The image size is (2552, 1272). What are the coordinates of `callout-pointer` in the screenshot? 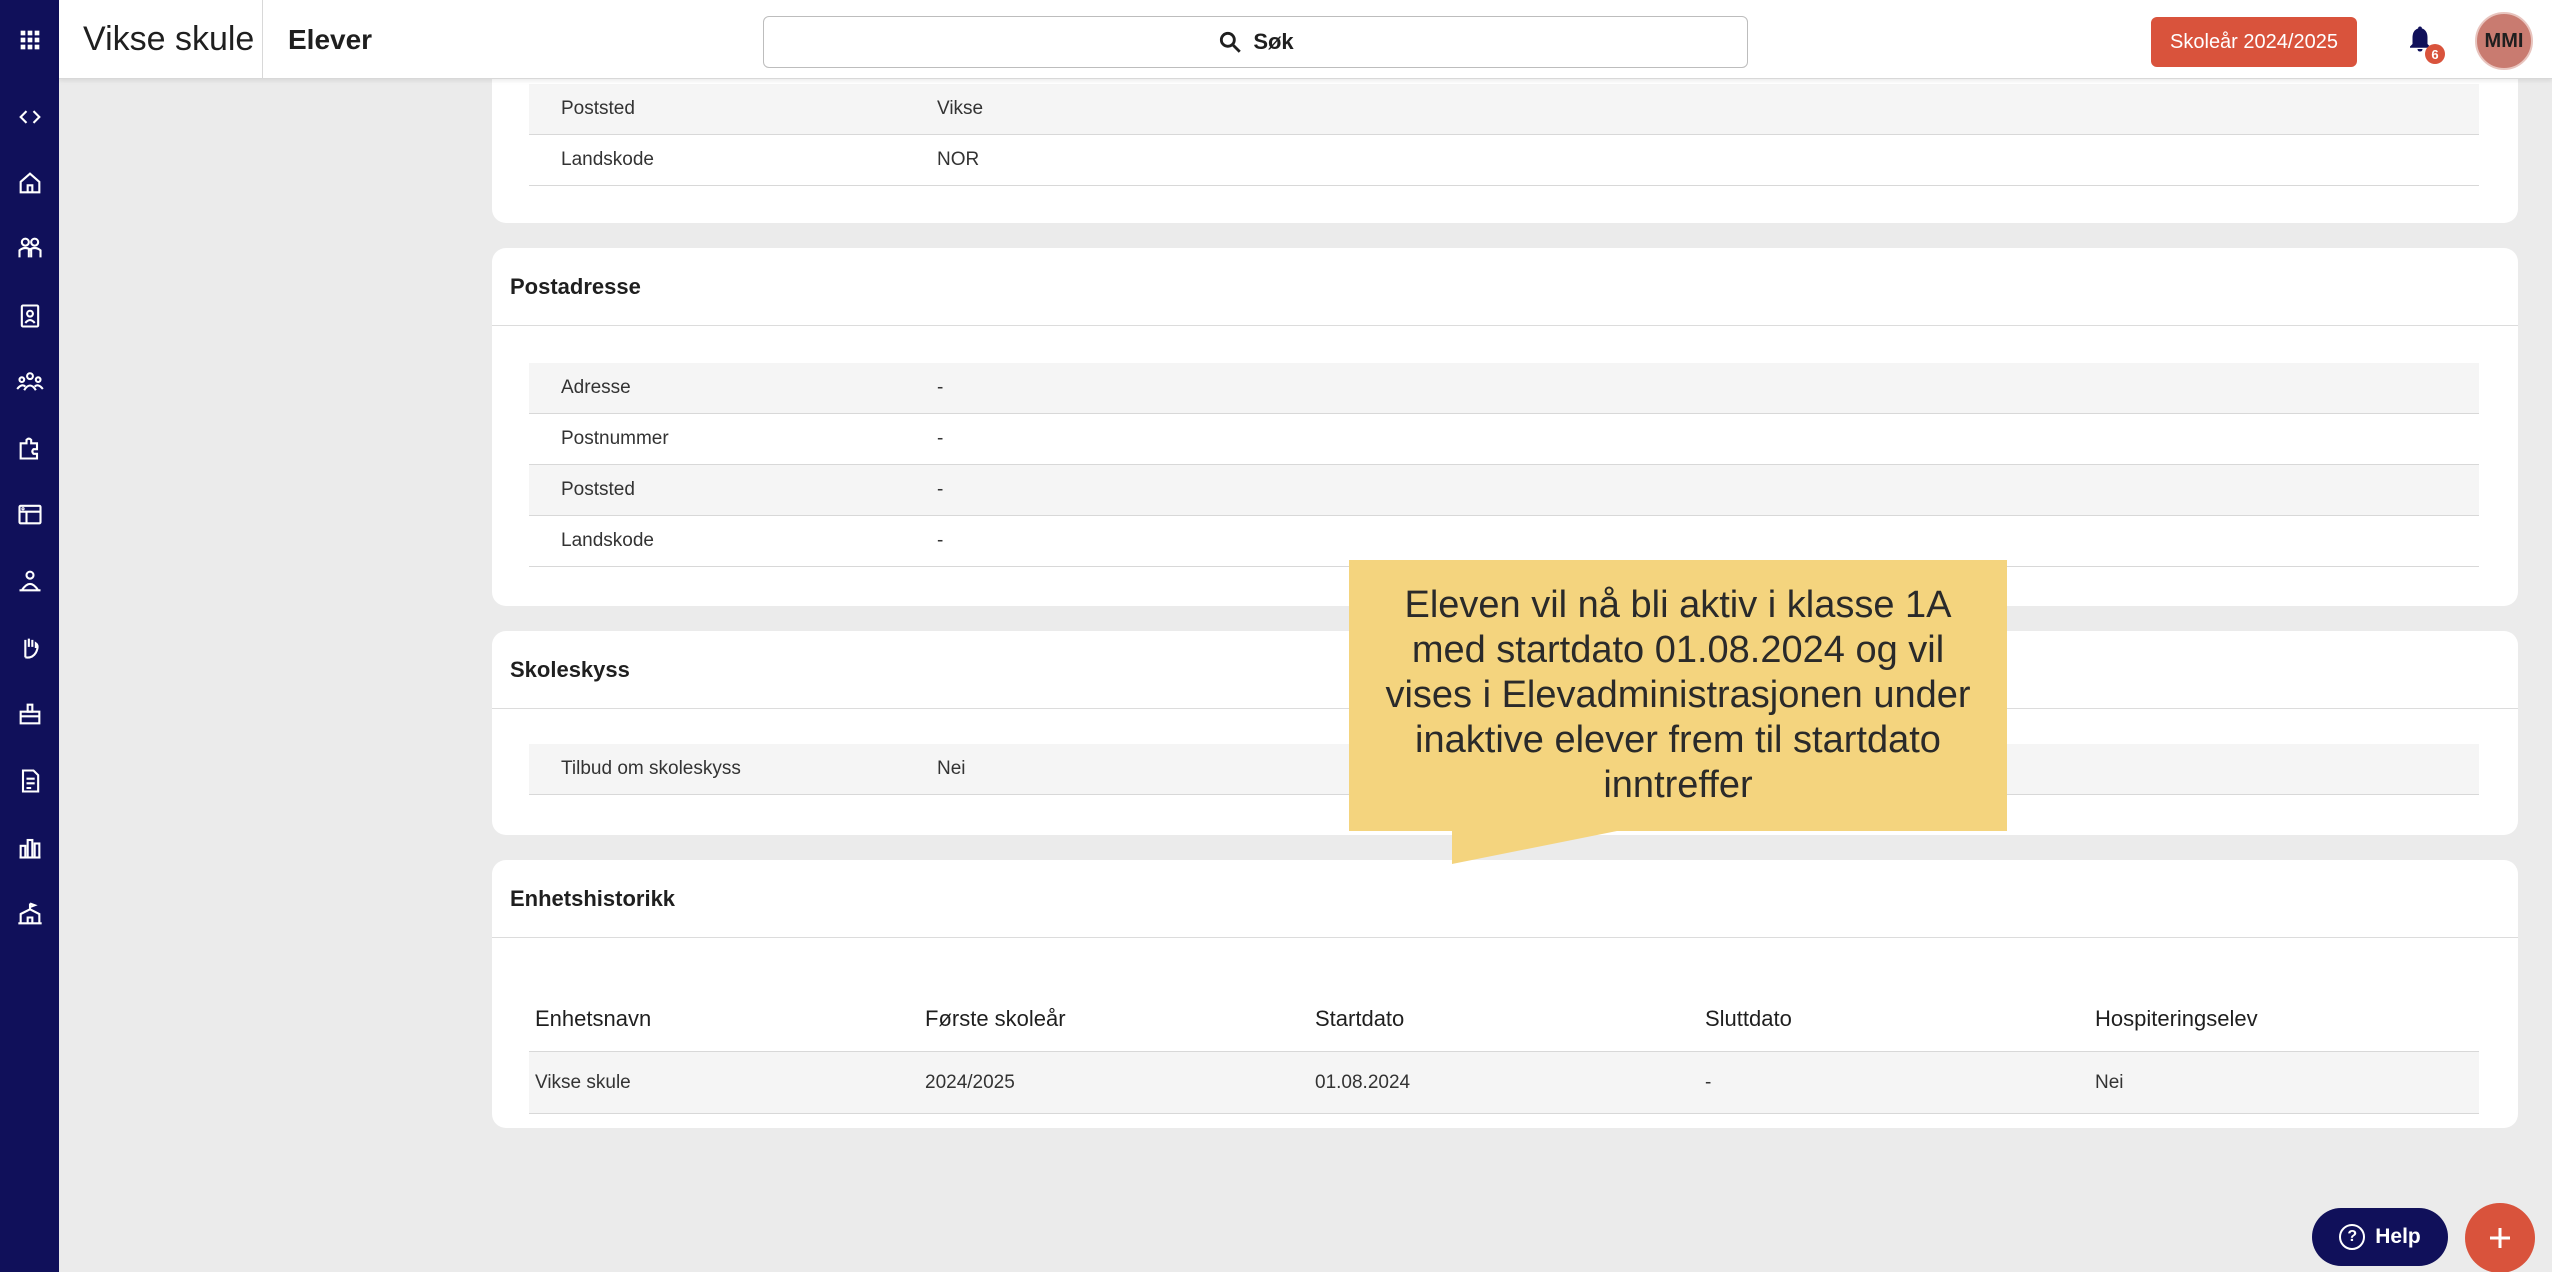 It's located at (1537, 847).